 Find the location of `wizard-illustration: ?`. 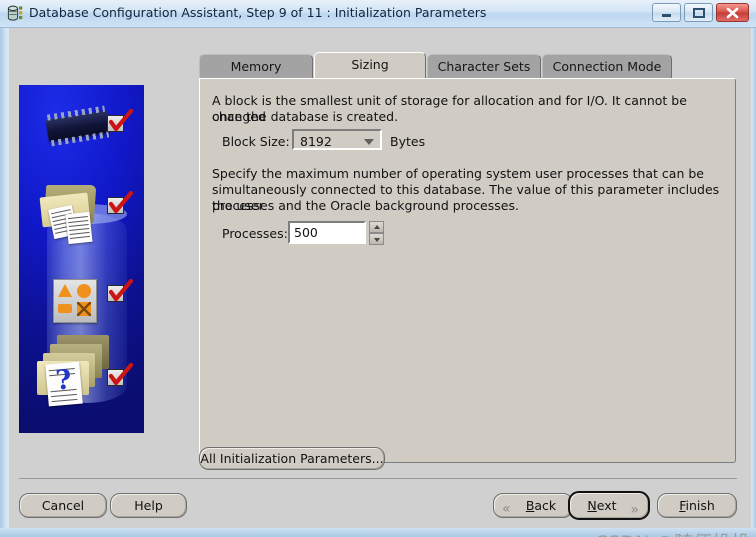

wizard-illustration: ? is located at coordinates (81, 259).